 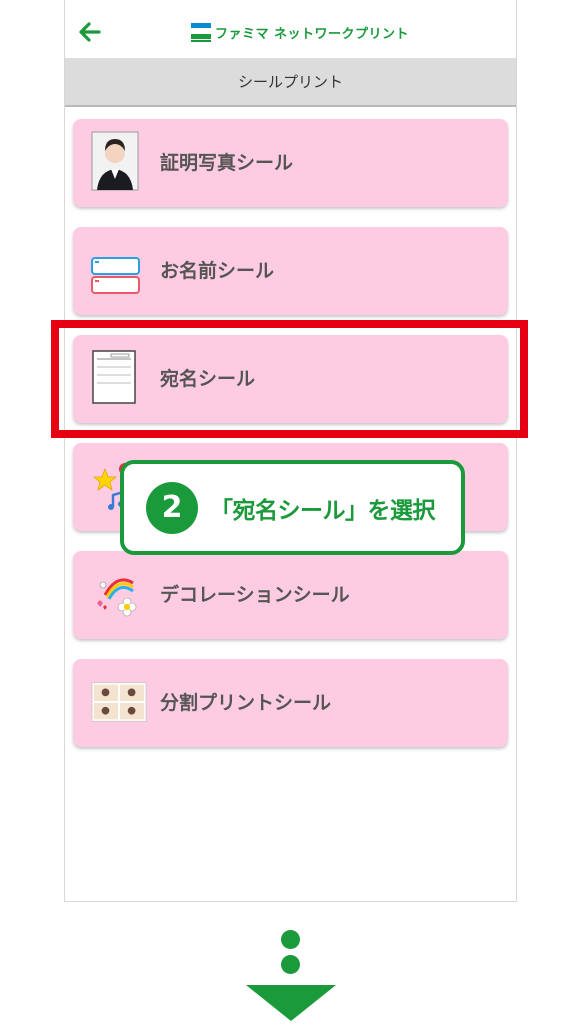 I want to click on familymart-logo-icon, so click(x=201, y=32).